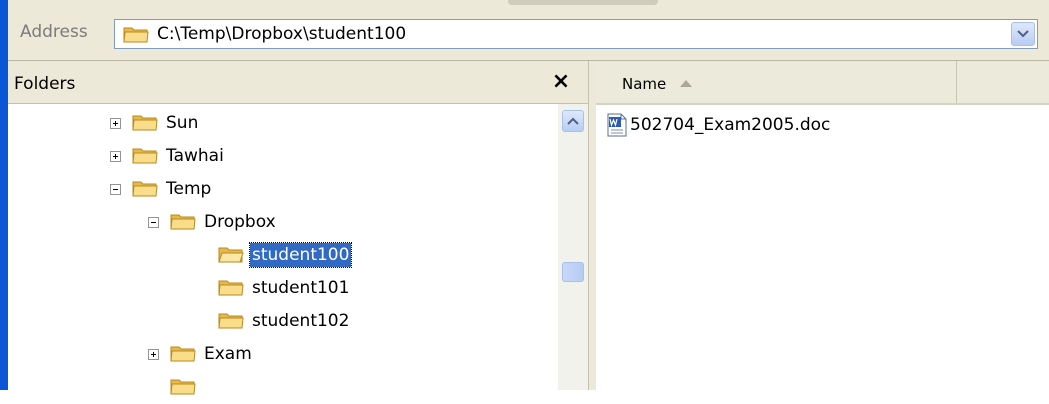  What do you see at coordinates (300, 255) in the screenshot?
I see `tree-item-label: student100` at bounding box center [300, 255].